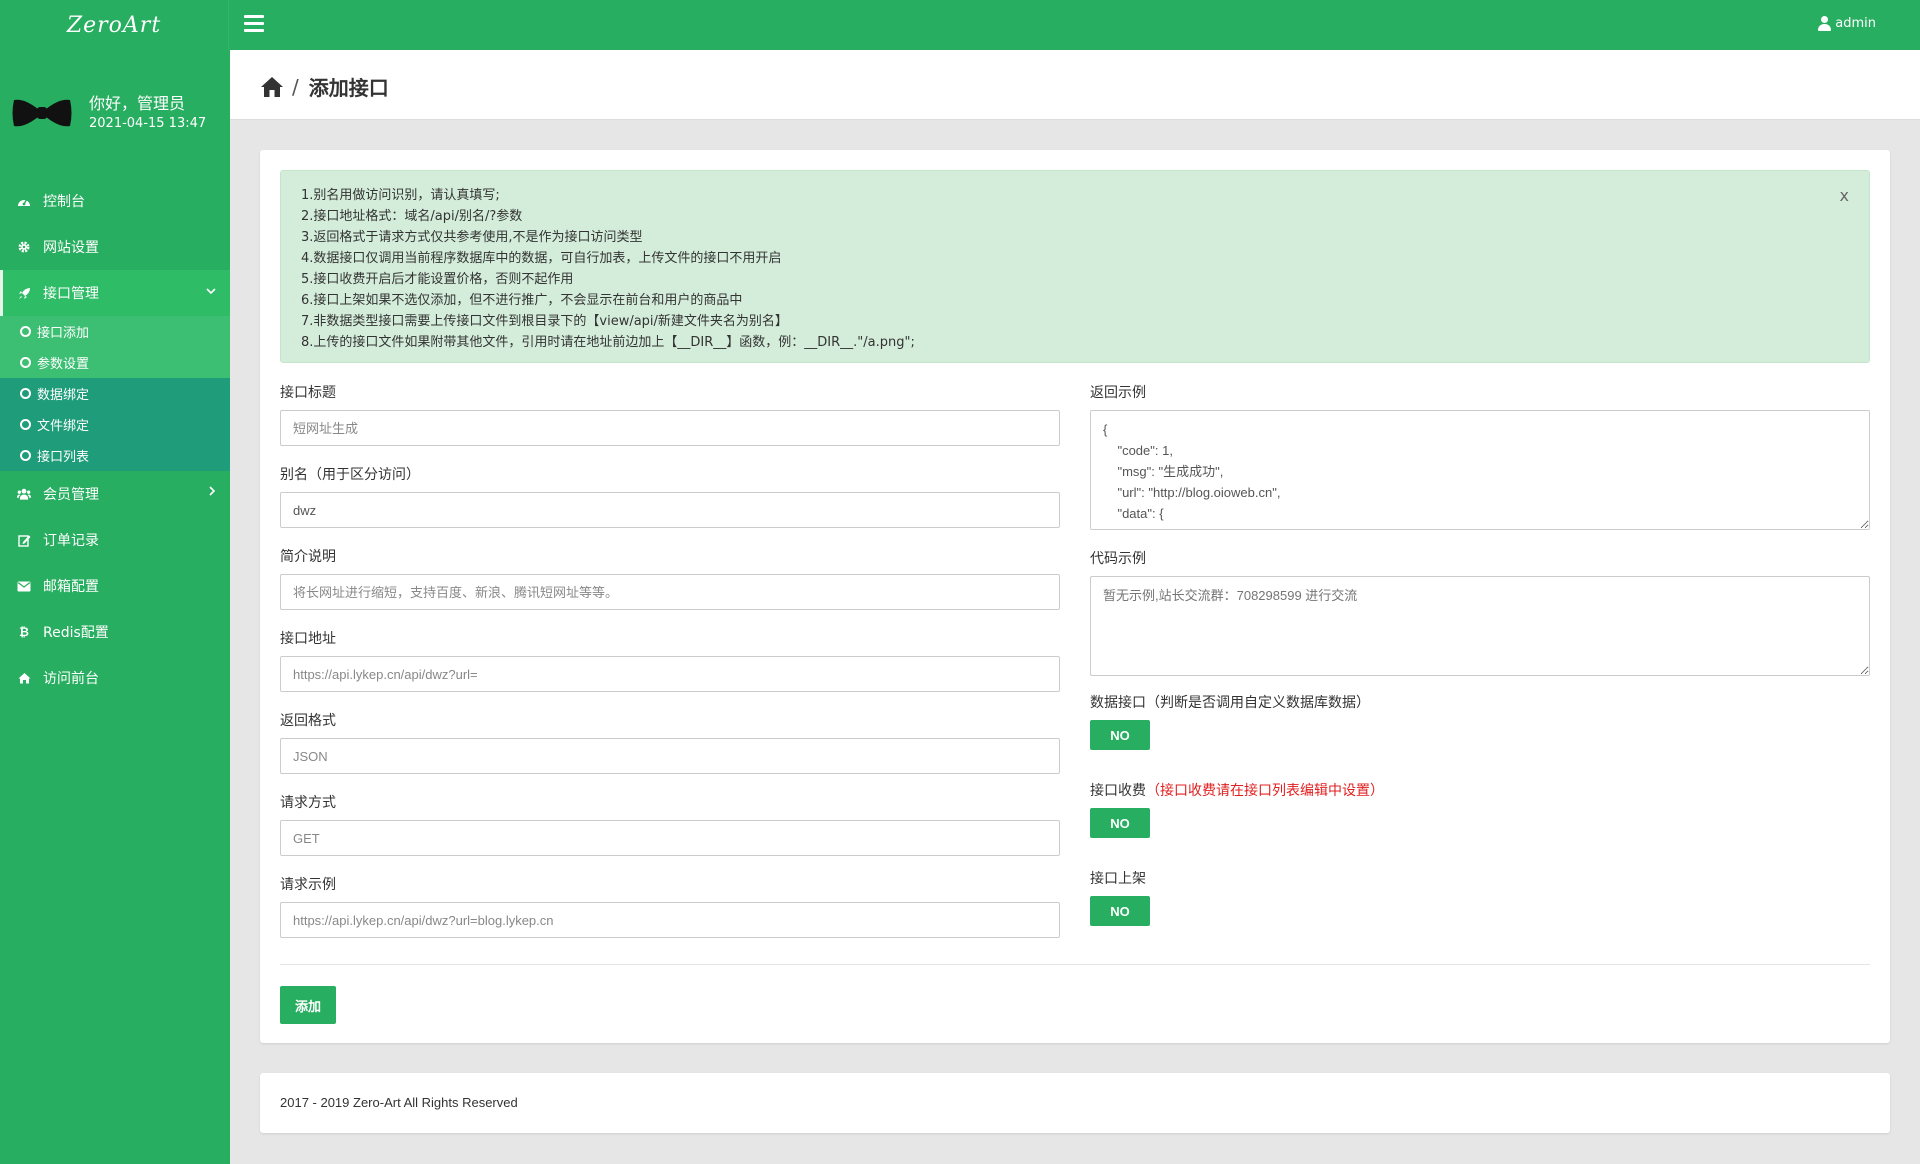 The height and width of the screenshot is (1164, 1920). Describe the element at coordinates (115, 362) in the screenshot. I see `submenu-item-param-settings: 参数设置` at that location.